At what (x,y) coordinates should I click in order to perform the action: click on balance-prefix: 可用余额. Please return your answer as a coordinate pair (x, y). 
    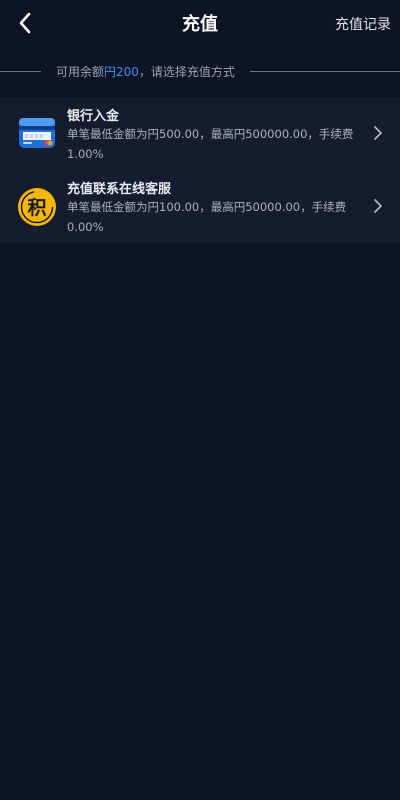
    Looking at the image, I should click on (80, 71).